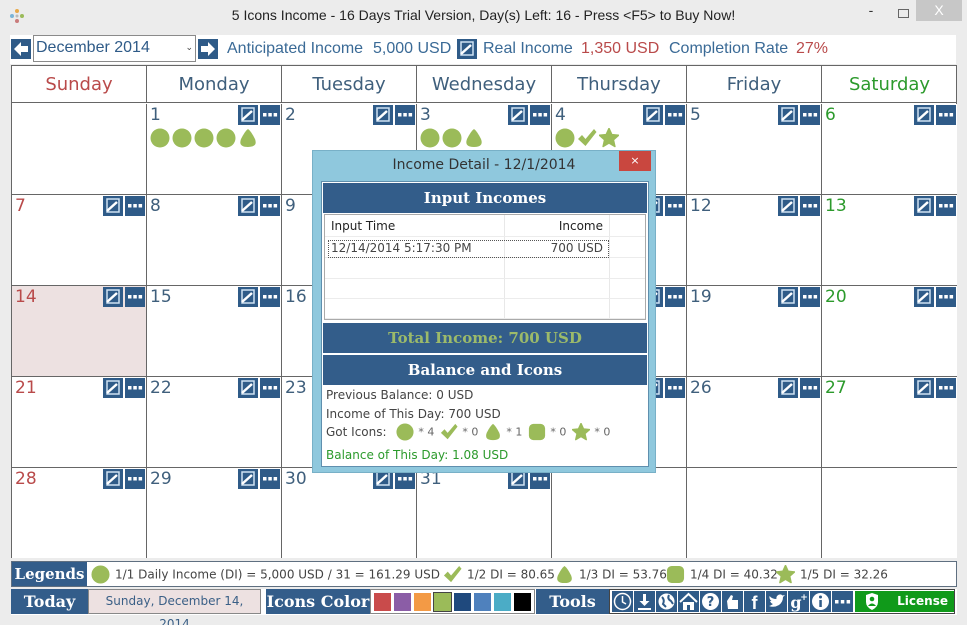 Image resolution: width=967 pixels, height=625 pixels. I want to click on help-button: ?, so click(710, 601).